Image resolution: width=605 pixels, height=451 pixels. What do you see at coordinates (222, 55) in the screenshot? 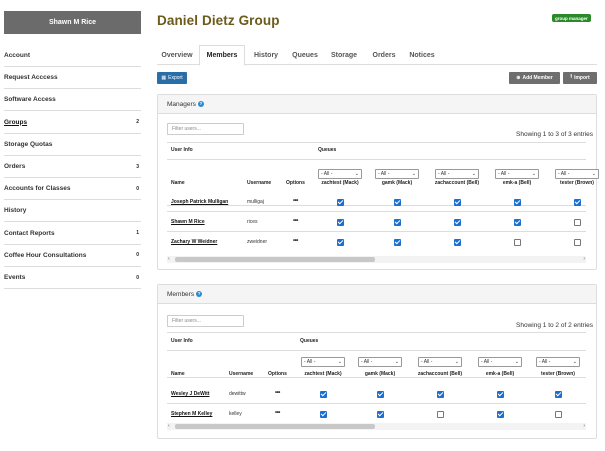
I see `tab-members: Members` at bounding box center [222, 55].